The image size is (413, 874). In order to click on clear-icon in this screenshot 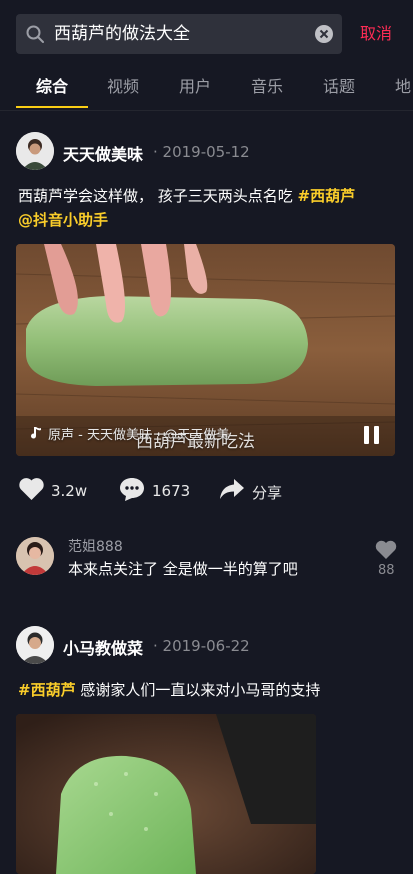, I will do `click(324, 36)`.